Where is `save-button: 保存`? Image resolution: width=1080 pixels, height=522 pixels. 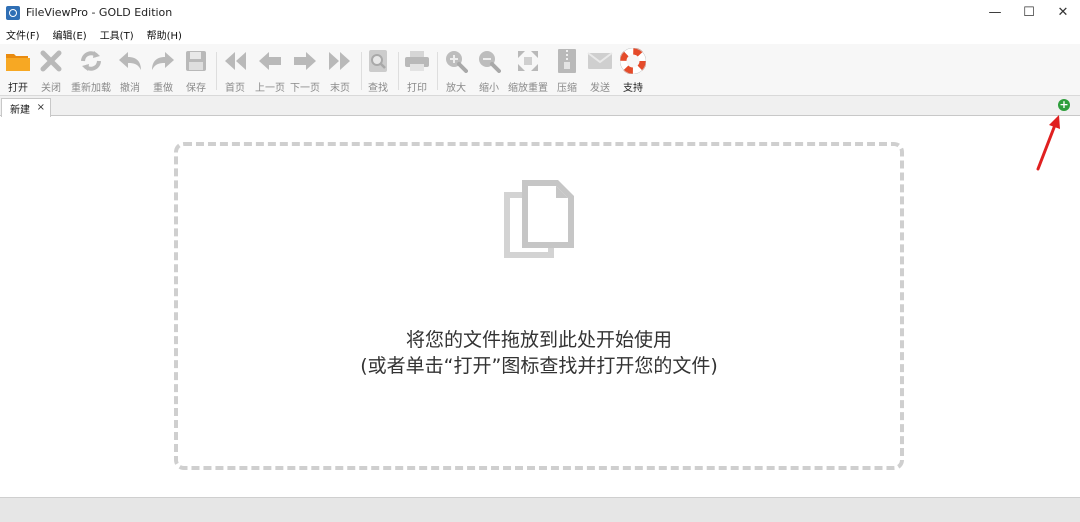
save-button: 保存 is located at coordinates (196, 71).